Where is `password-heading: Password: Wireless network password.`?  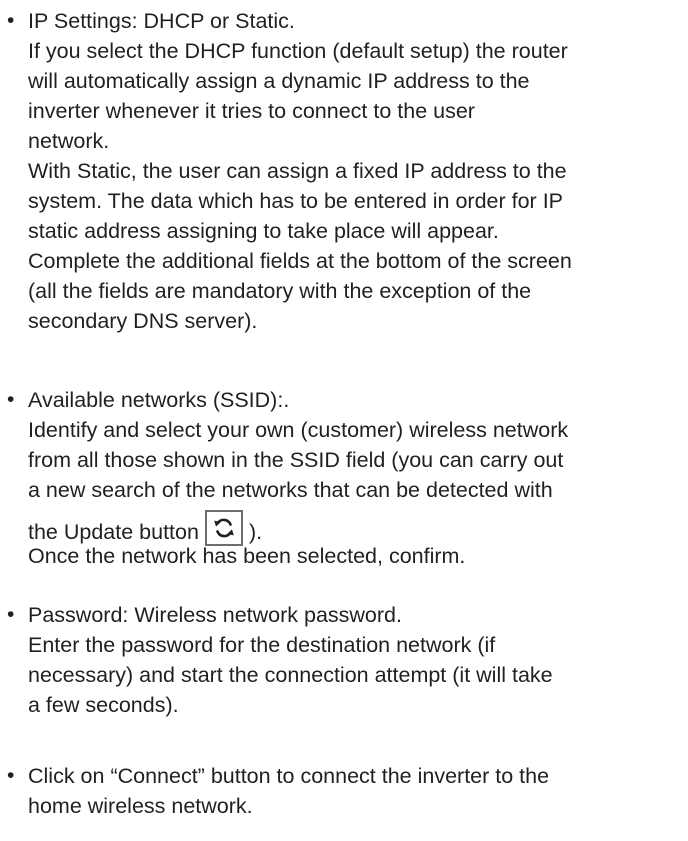 password-heading: Password: Wireless network password. is located at coordinates (215, 615).